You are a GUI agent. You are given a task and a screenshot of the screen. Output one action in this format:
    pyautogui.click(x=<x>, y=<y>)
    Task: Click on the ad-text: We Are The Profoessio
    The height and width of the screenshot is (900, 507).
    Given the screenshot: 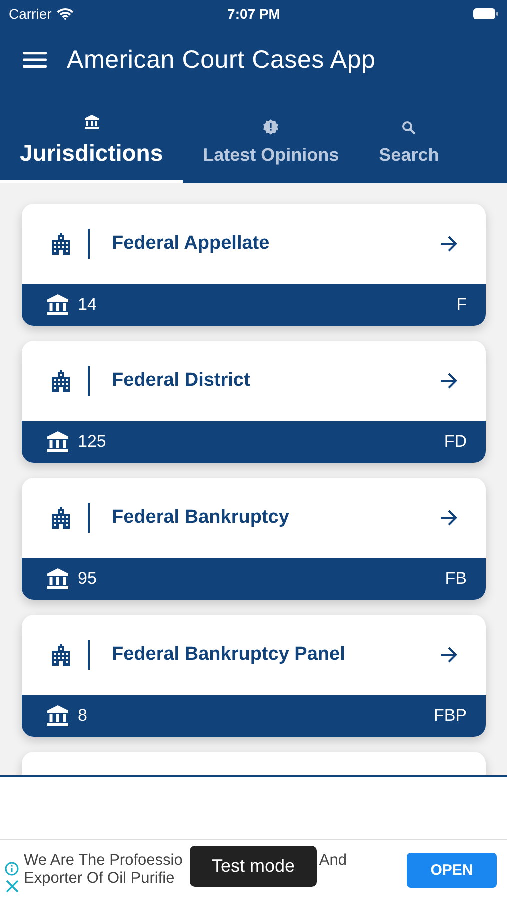 What is the action you would take?
    pyautogui.click(x=103, y=861)
    